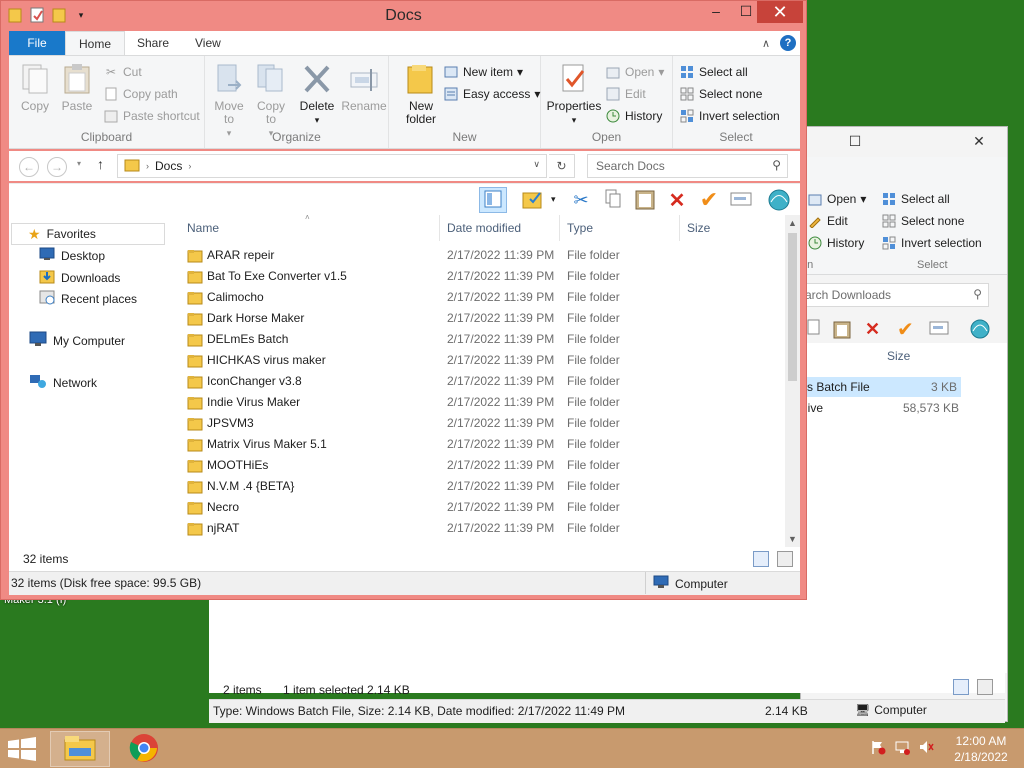 Image resolution: width=1024 pixels, height=768 pixels. I want to click on nav-network: Network, so click(63, 382).